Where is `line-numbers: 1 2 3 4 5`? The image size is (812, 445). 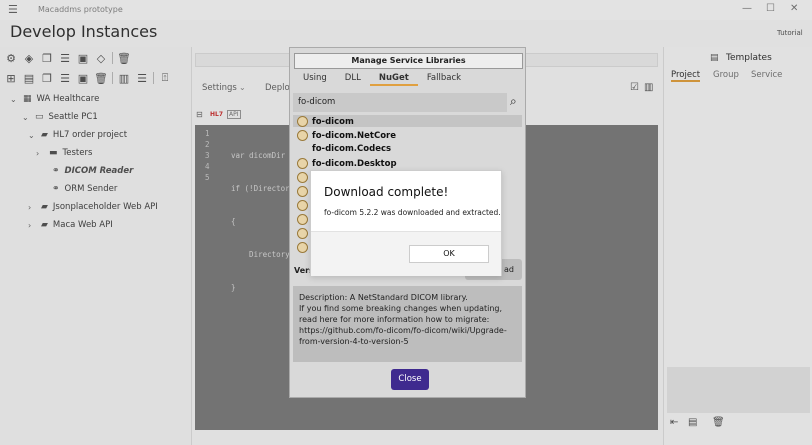
line-numbers: 1 2 3 4 5 is located at coordinates (207, 155).